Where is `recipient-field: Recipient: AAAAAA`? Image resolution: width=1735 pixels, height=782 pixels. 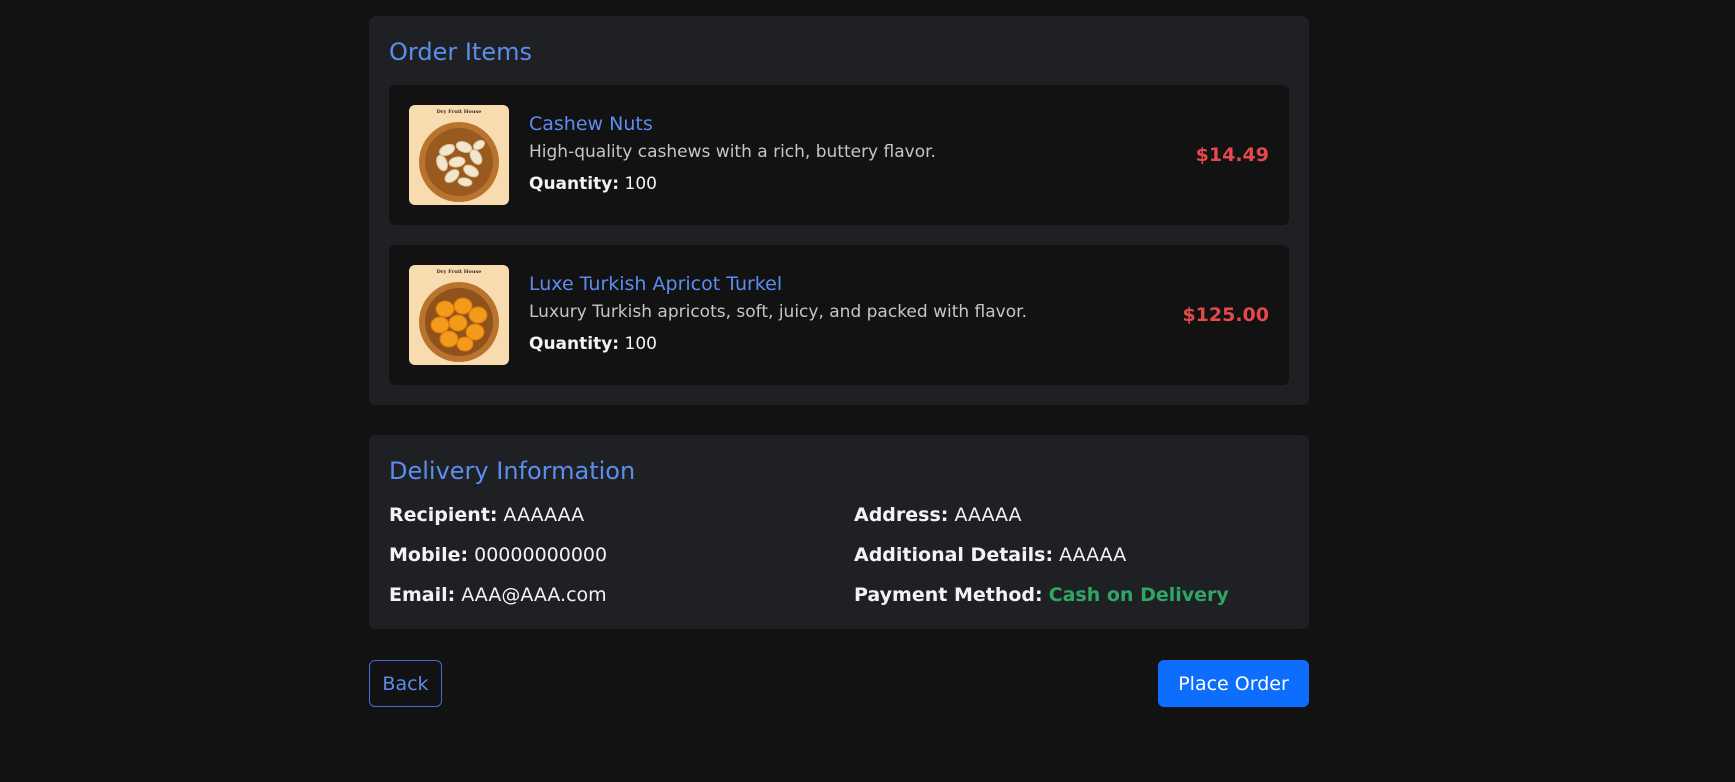
recipient-field: Recipient: AAAAAA is located at coordinates (621, 515).